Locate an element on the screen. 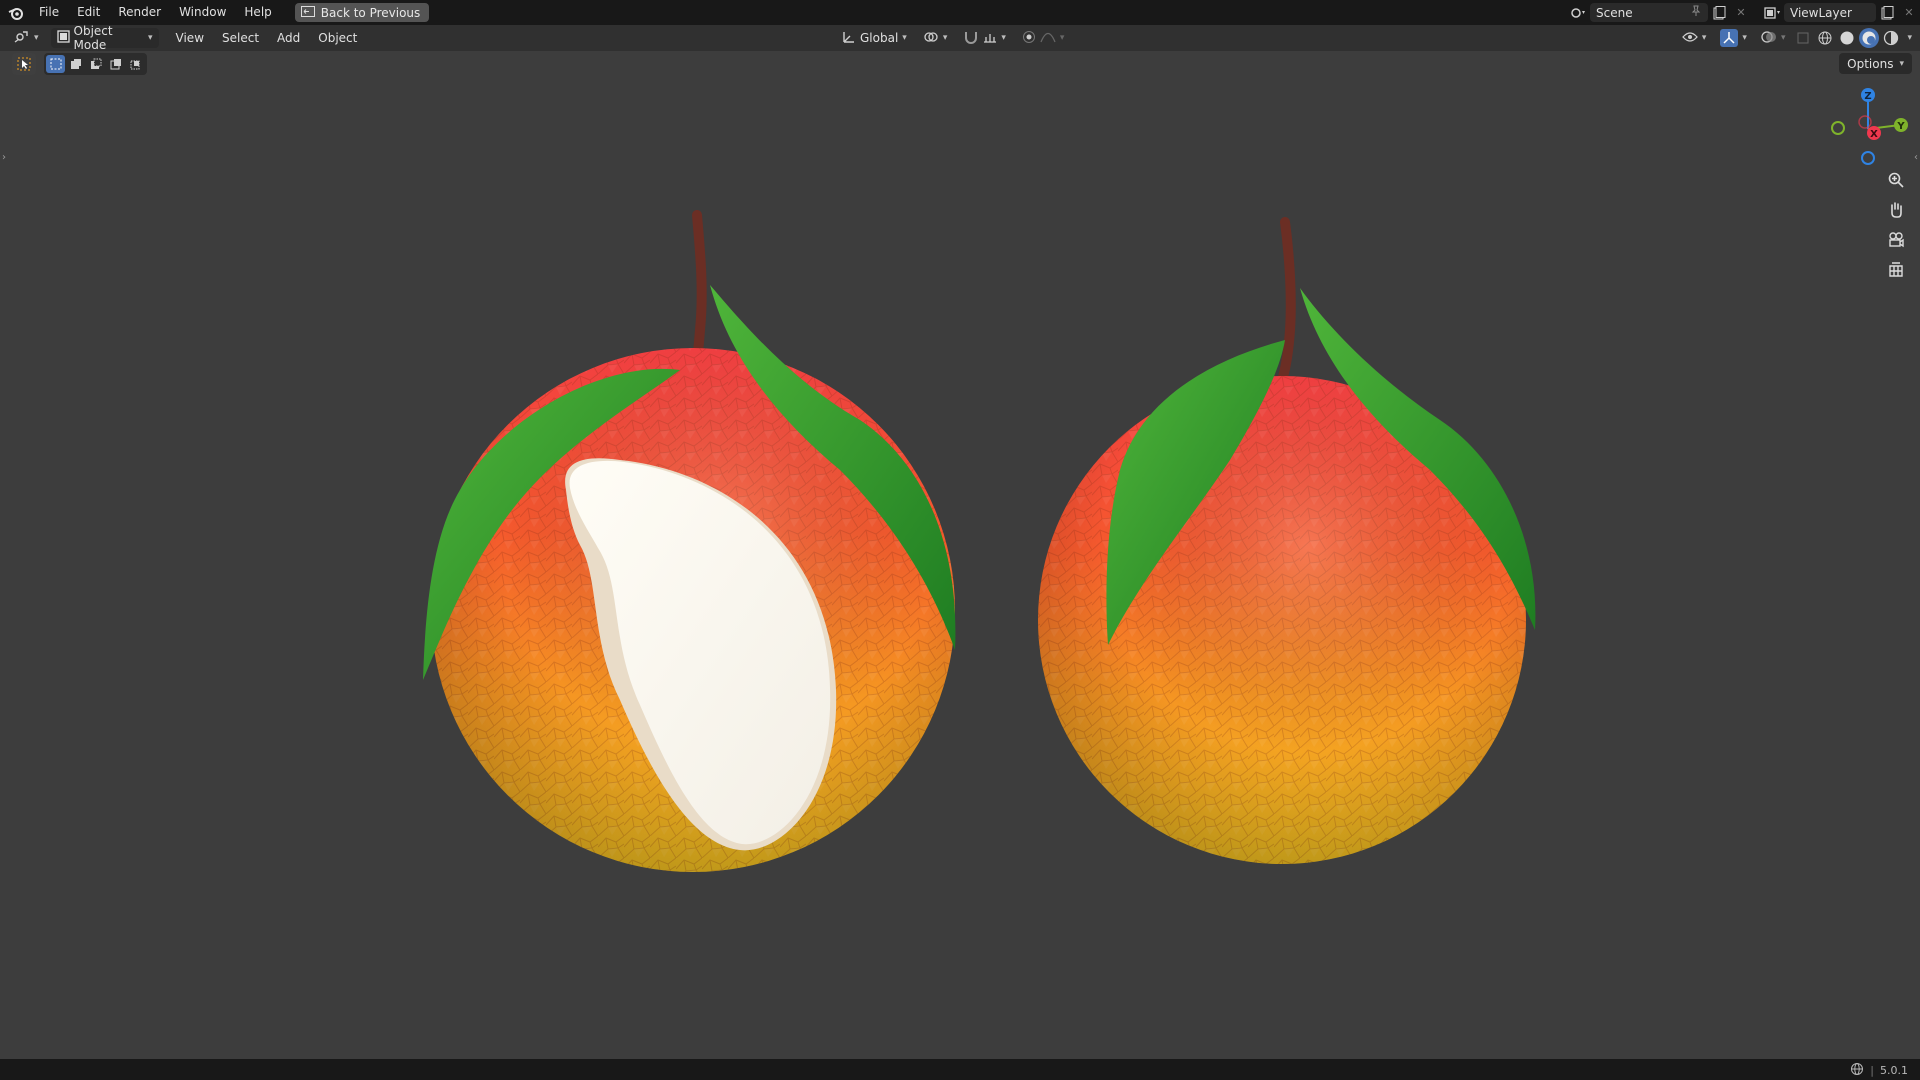 The image size is (1920, 1080). select-invert-icon is located at coordinates (115, 64).